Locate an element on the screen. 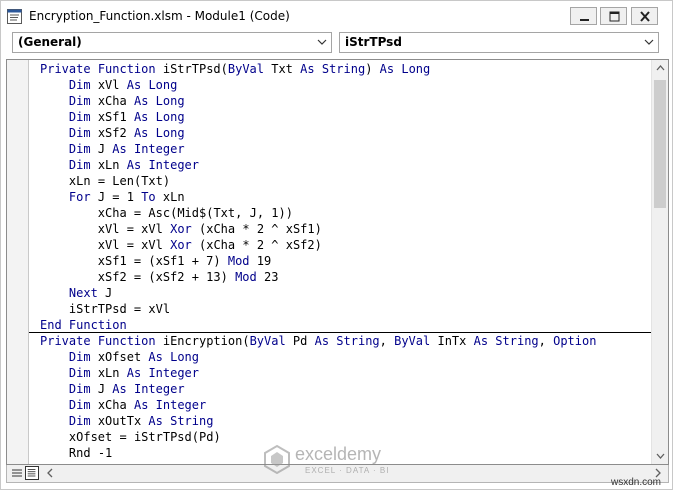  margin-indicator-bar is located at coordinates (18, 262).